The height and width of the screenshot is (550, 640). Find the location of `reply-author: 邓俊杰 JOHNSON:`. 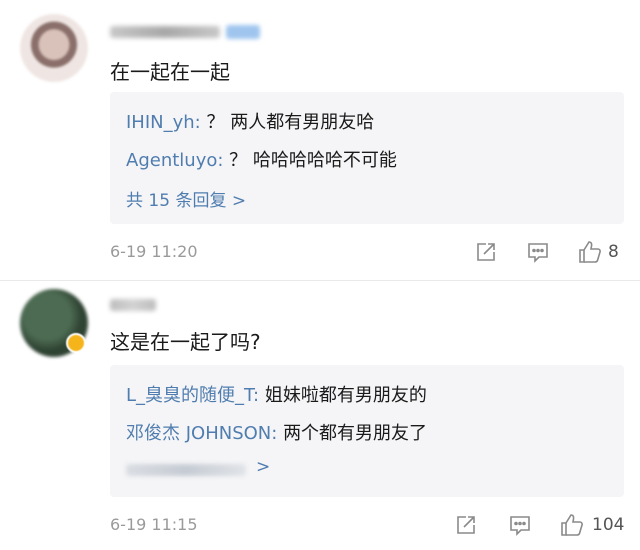

reply-author: 邓俊杰 JOHNSON: is located at coordinates (201, 433).